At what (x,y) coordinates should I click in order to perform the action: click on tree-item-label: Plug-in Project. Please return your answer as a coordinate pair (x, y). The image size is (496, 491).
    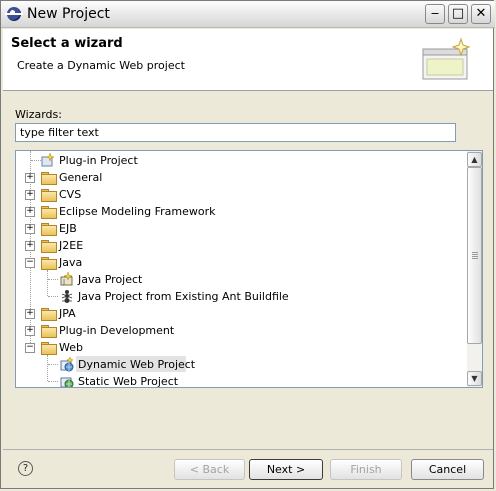
    Looking at the image, I should click on (98, 160).